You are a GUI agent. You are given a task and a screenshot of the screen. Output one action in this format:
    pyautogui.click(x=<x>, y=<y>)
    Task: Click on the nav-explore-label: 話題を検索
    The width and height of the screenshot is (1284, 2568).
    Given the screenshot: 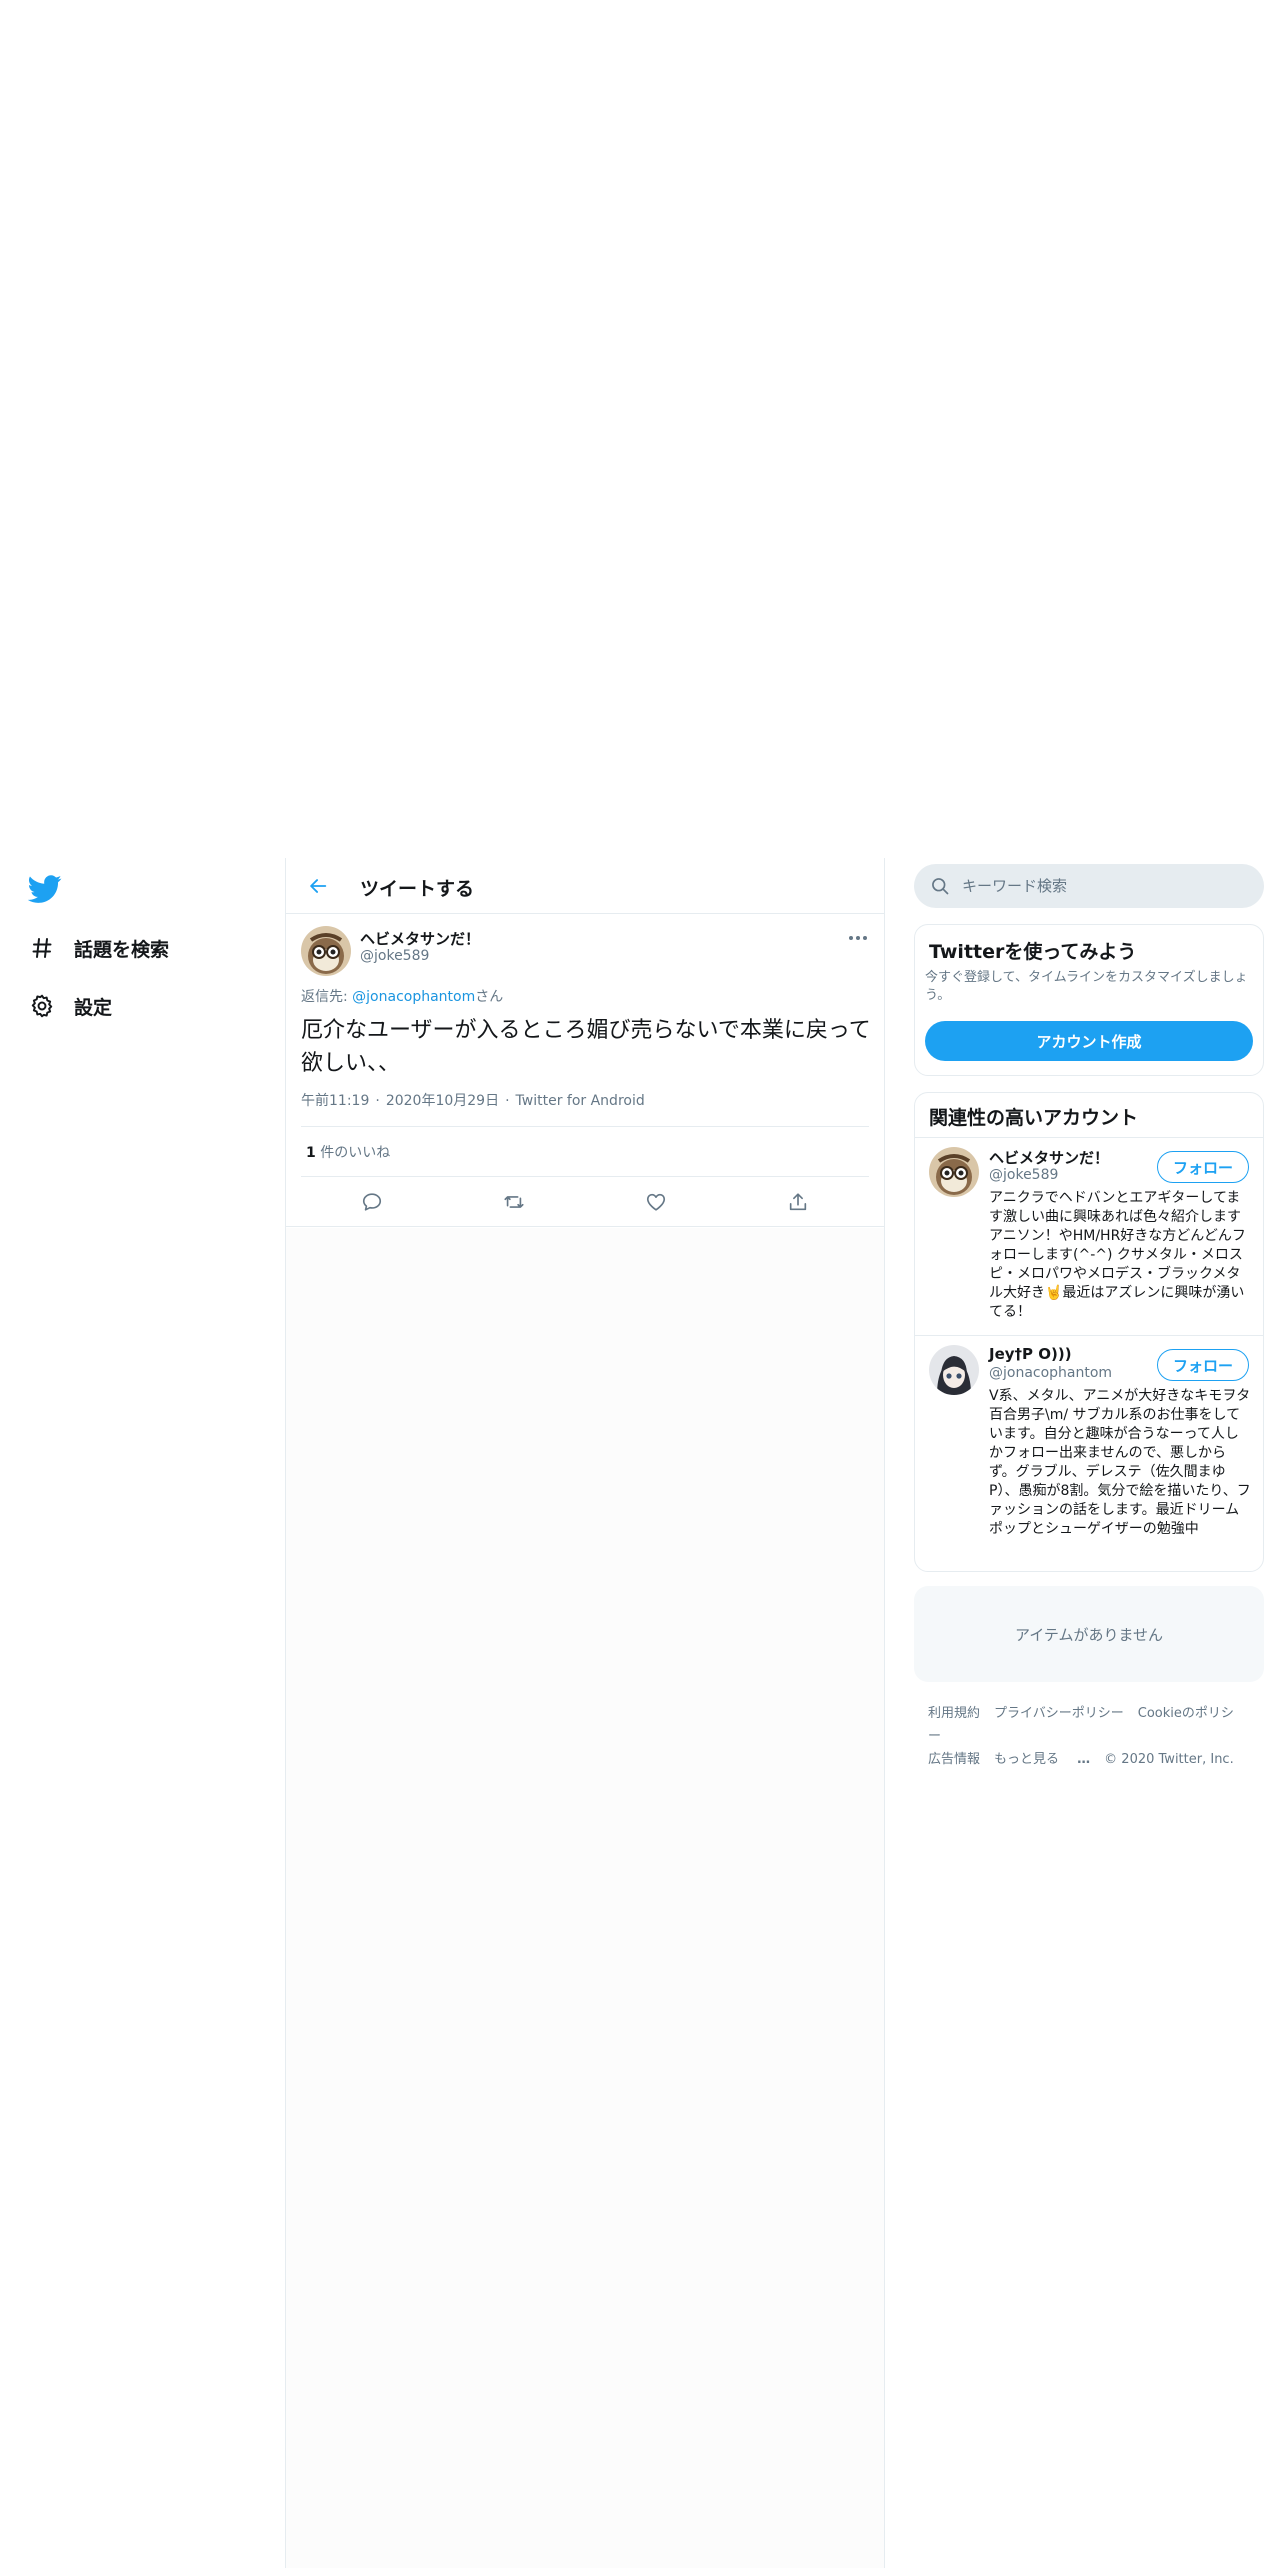 What is the action you would take?
    pyautogui.click(x=122, y=949)
    